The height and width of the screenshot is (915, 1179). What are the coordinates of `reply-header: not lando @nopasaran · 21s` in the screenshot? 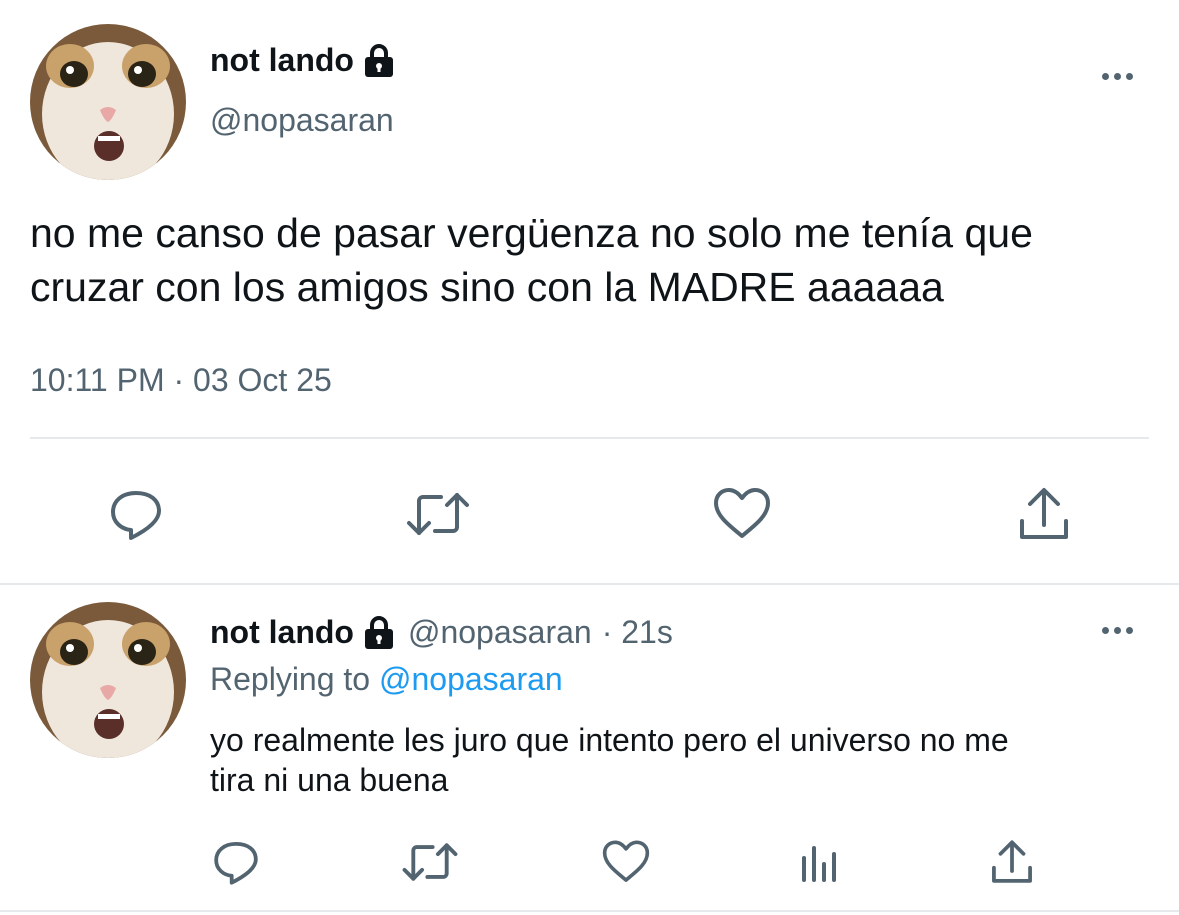 It's located at (441, 632).